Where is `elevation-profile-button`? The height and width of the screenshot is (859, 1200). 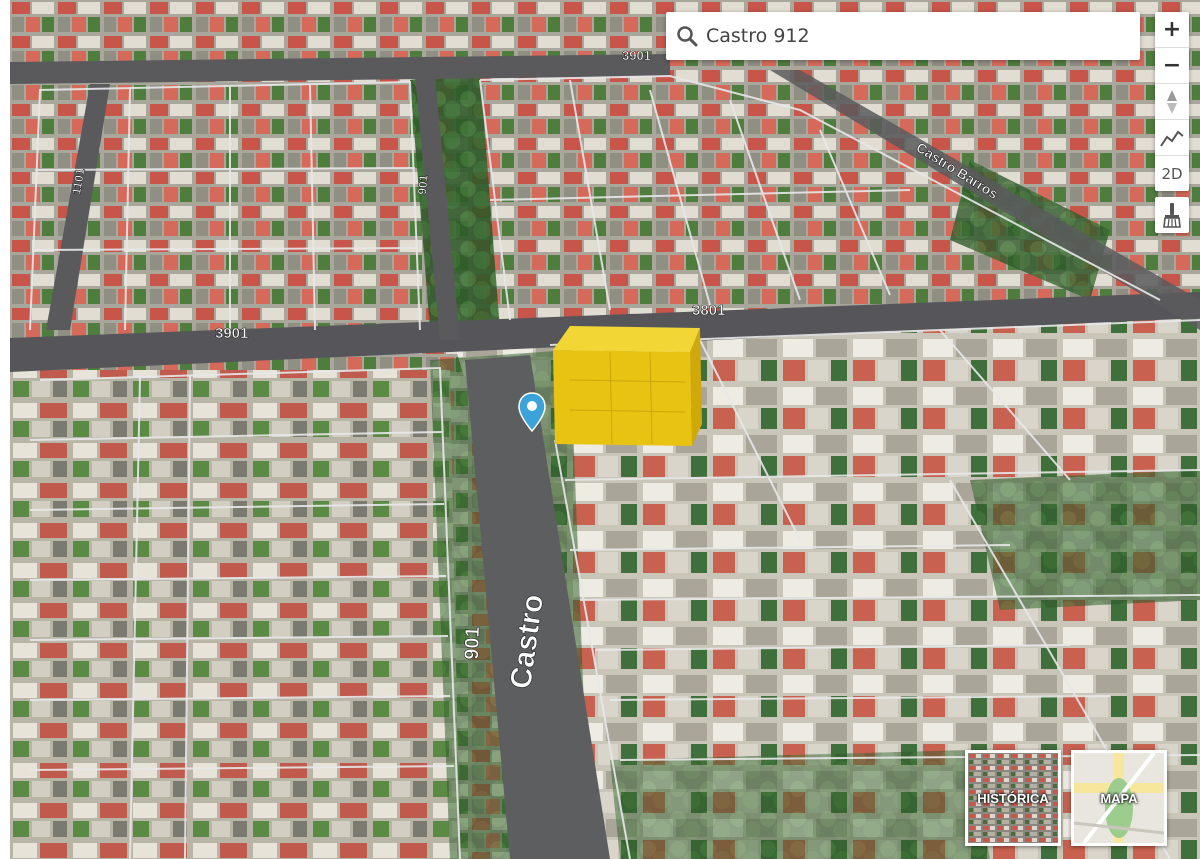 elevation-profile-button is located at coordinates (1172, 138).